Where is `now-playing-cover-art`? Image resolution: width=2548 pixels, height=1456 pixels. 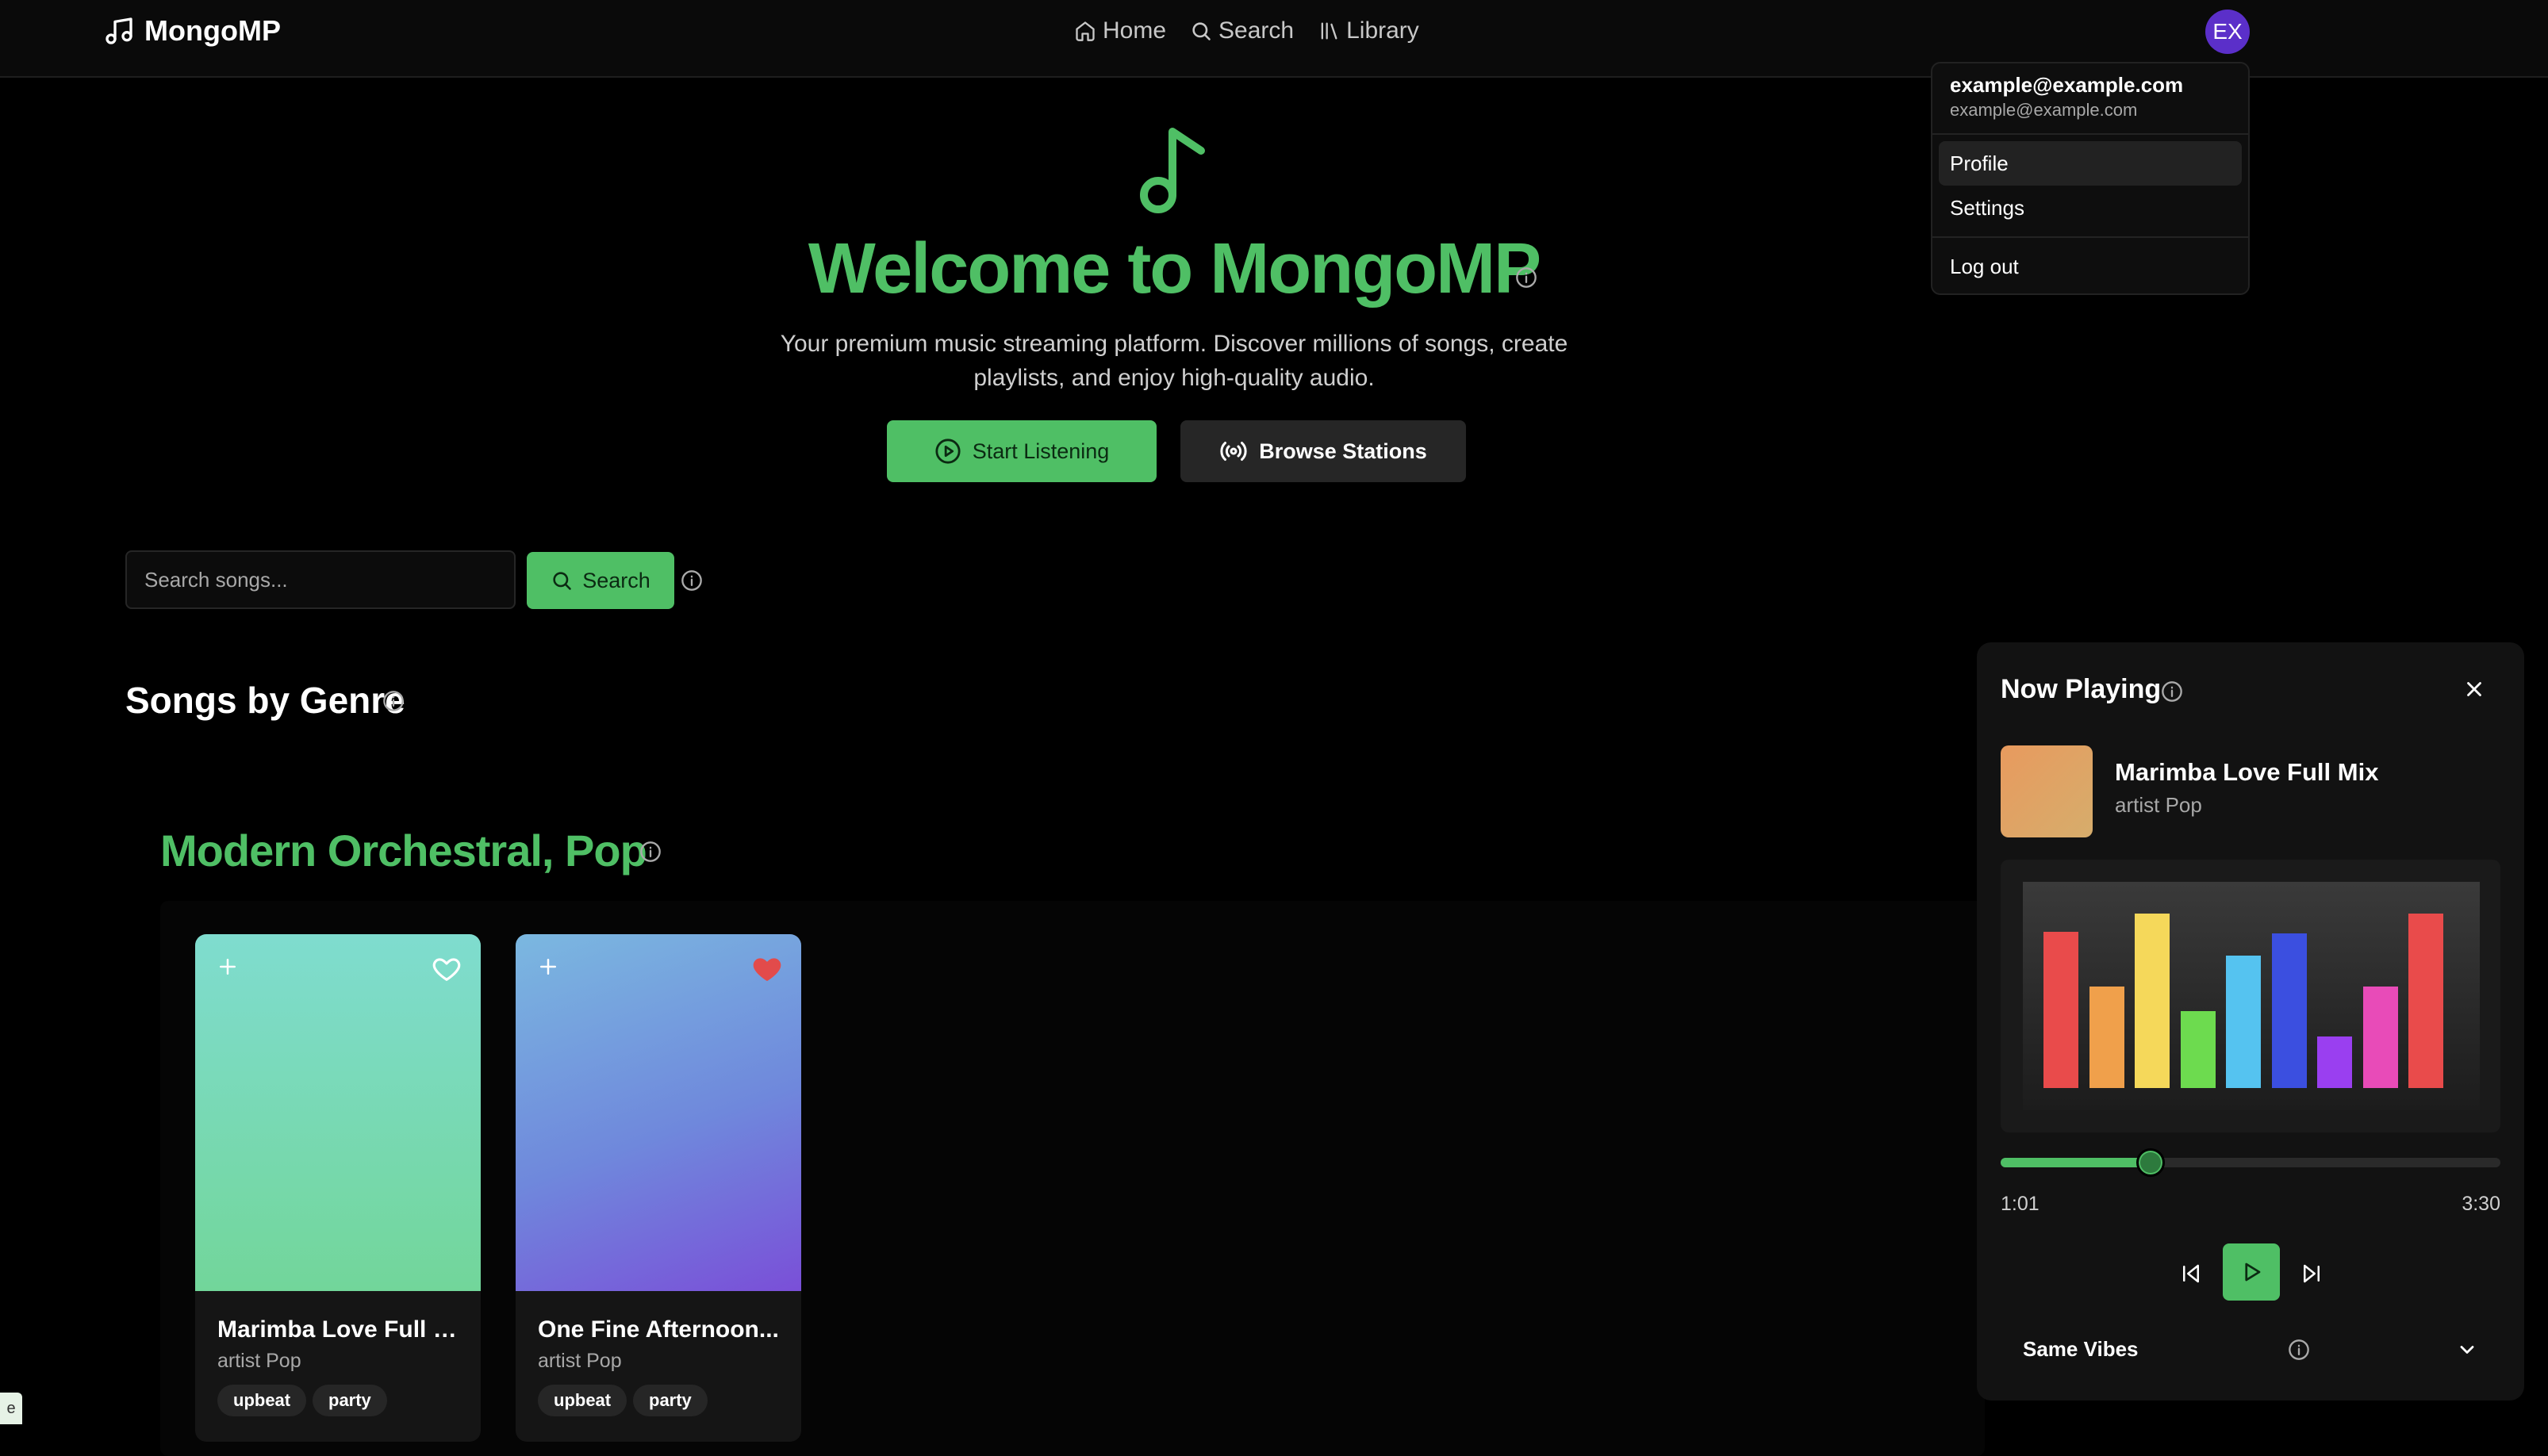 now-playing-cover-art is located at coordinates (2047, 791).